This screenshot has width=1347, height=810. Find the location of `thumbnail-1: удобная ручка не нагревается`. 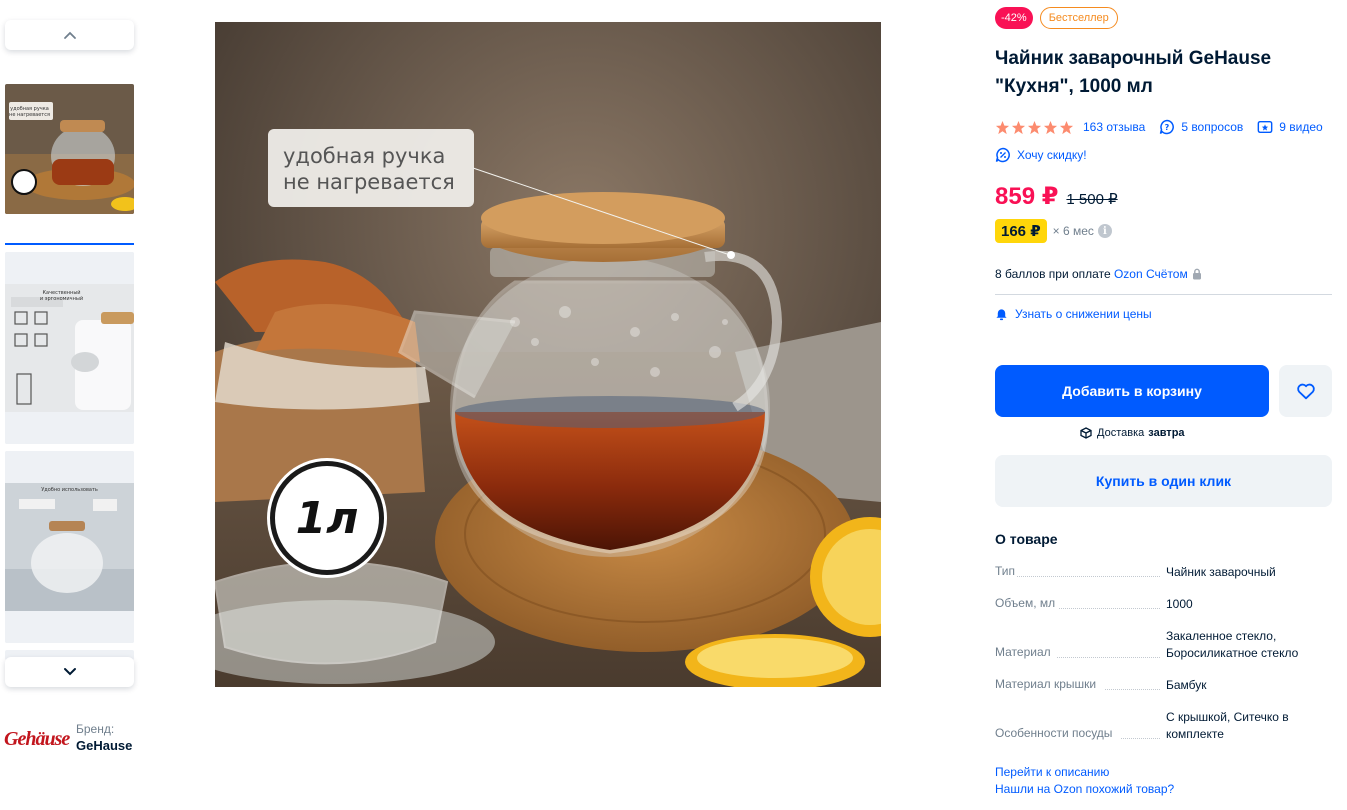

thumbnail-1: удобная ручка не нагревается is located at coordinates (69, 149).